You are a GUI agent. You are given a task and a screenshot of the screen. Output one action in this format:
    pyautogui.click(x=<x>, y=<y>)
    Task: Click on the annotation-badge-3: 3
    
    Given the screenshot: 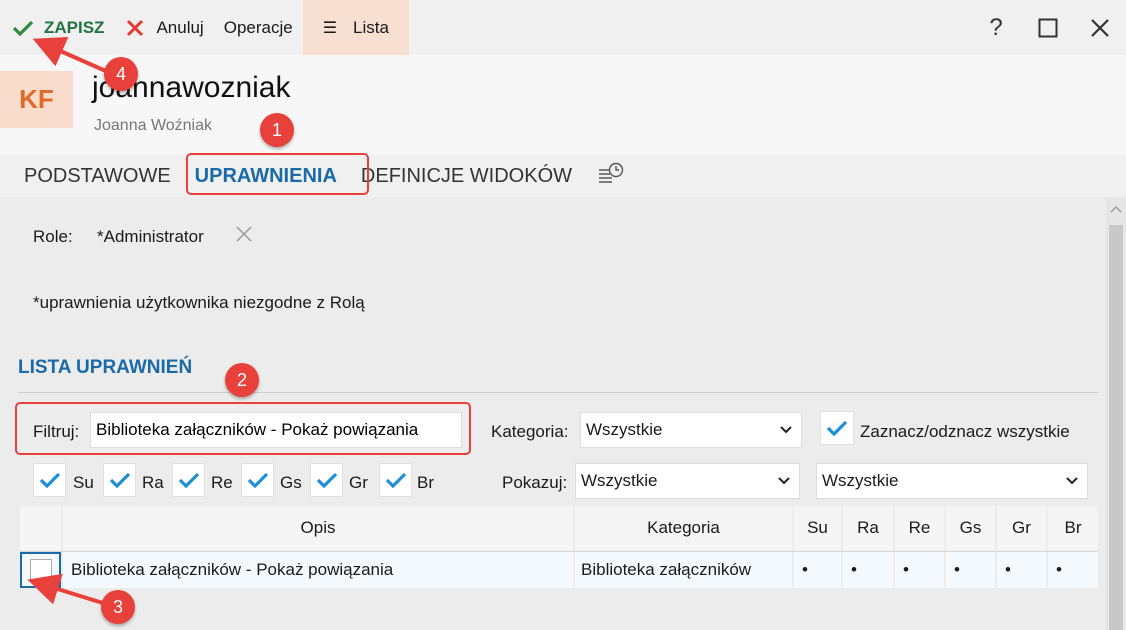 What is the action you would take?
    pyautogui.click(x=118, y=607)
    